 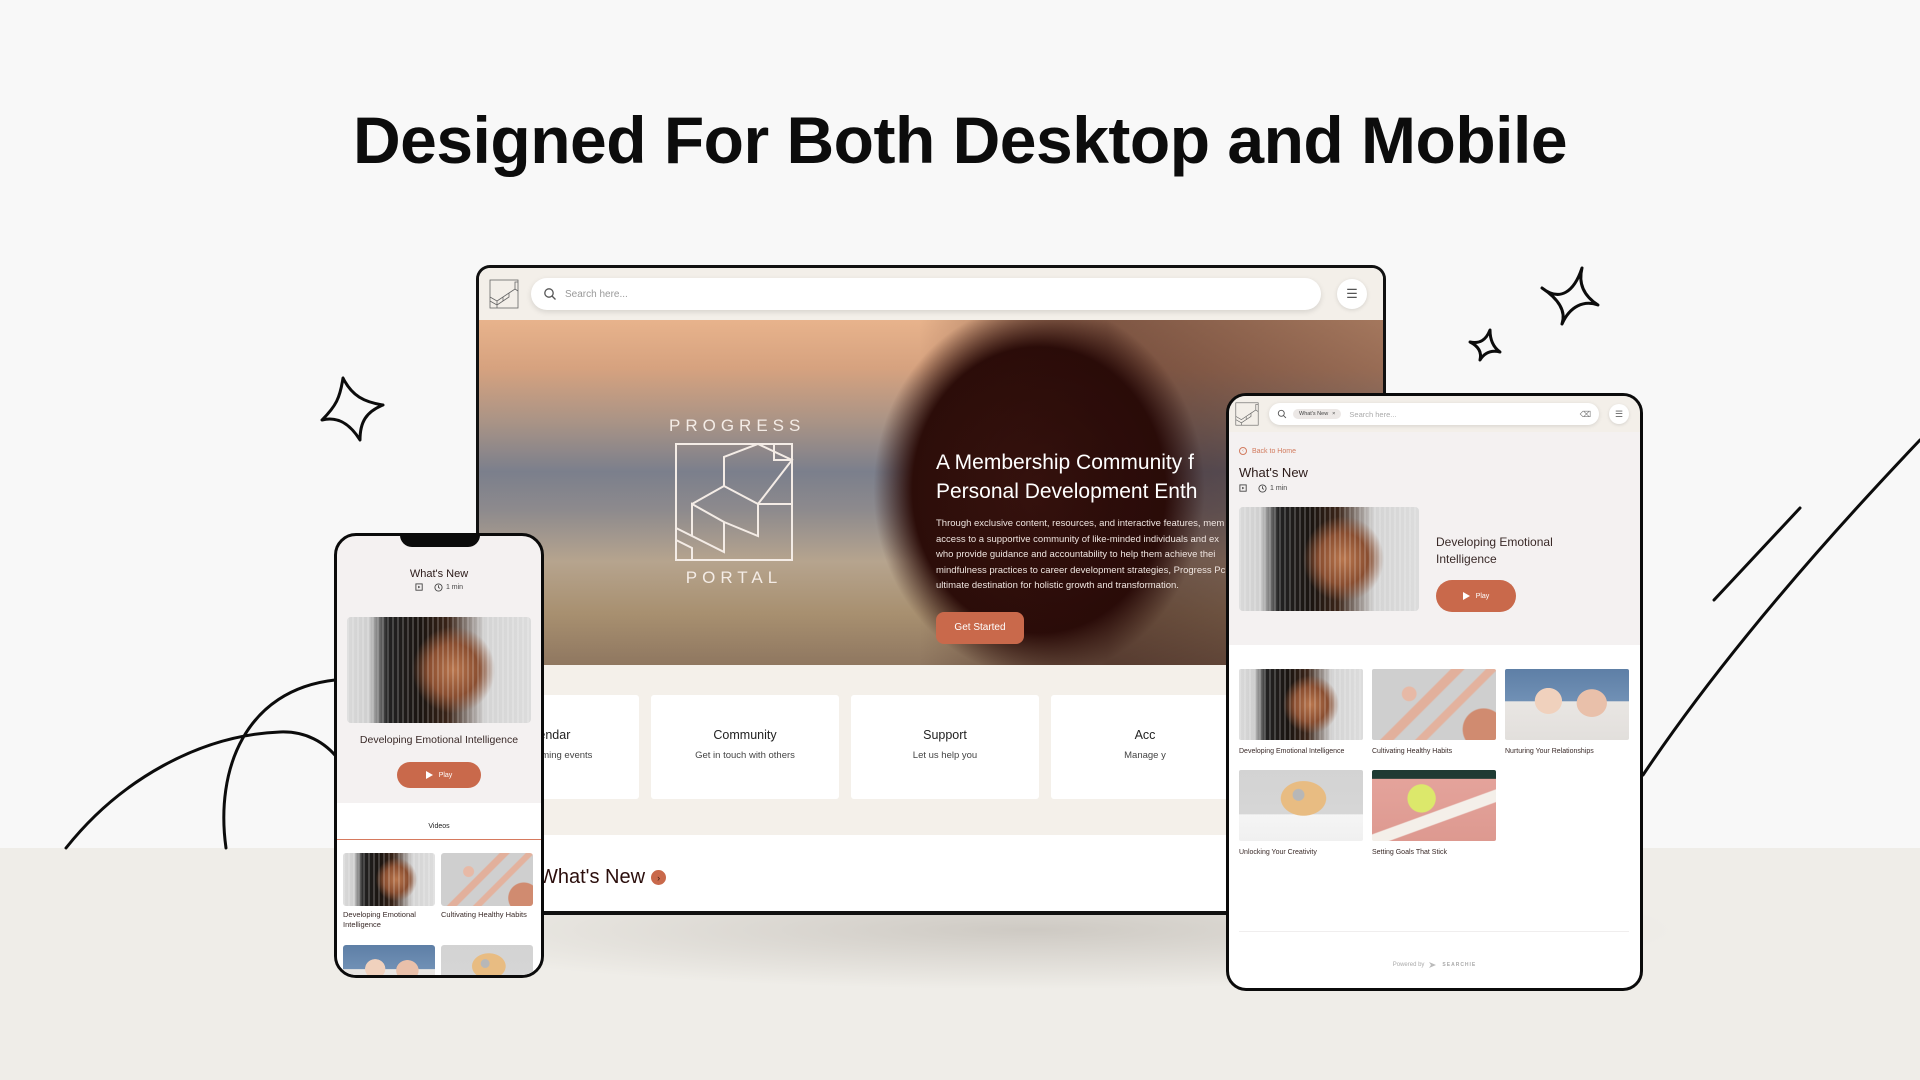 I want to click on video-item: Nurturing Your Relationships, so click(x=1567, y=712).